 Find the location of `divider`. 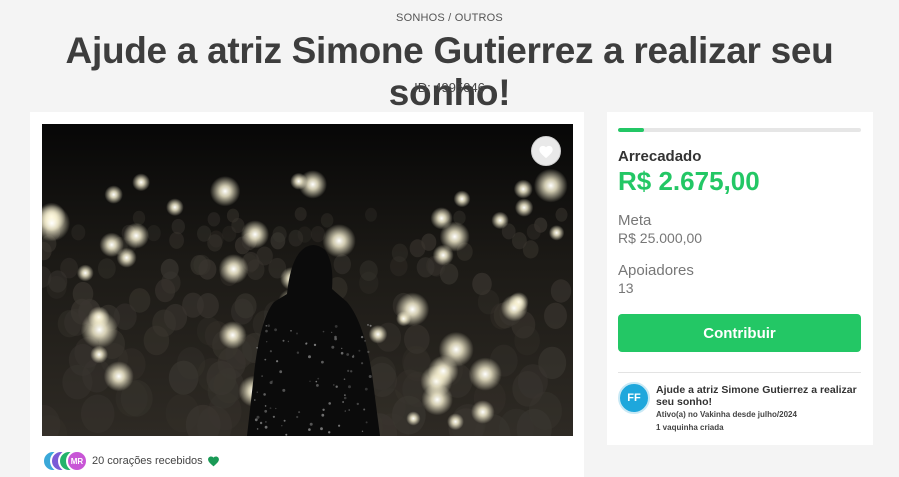

divider is located at coordinates (739, 372).